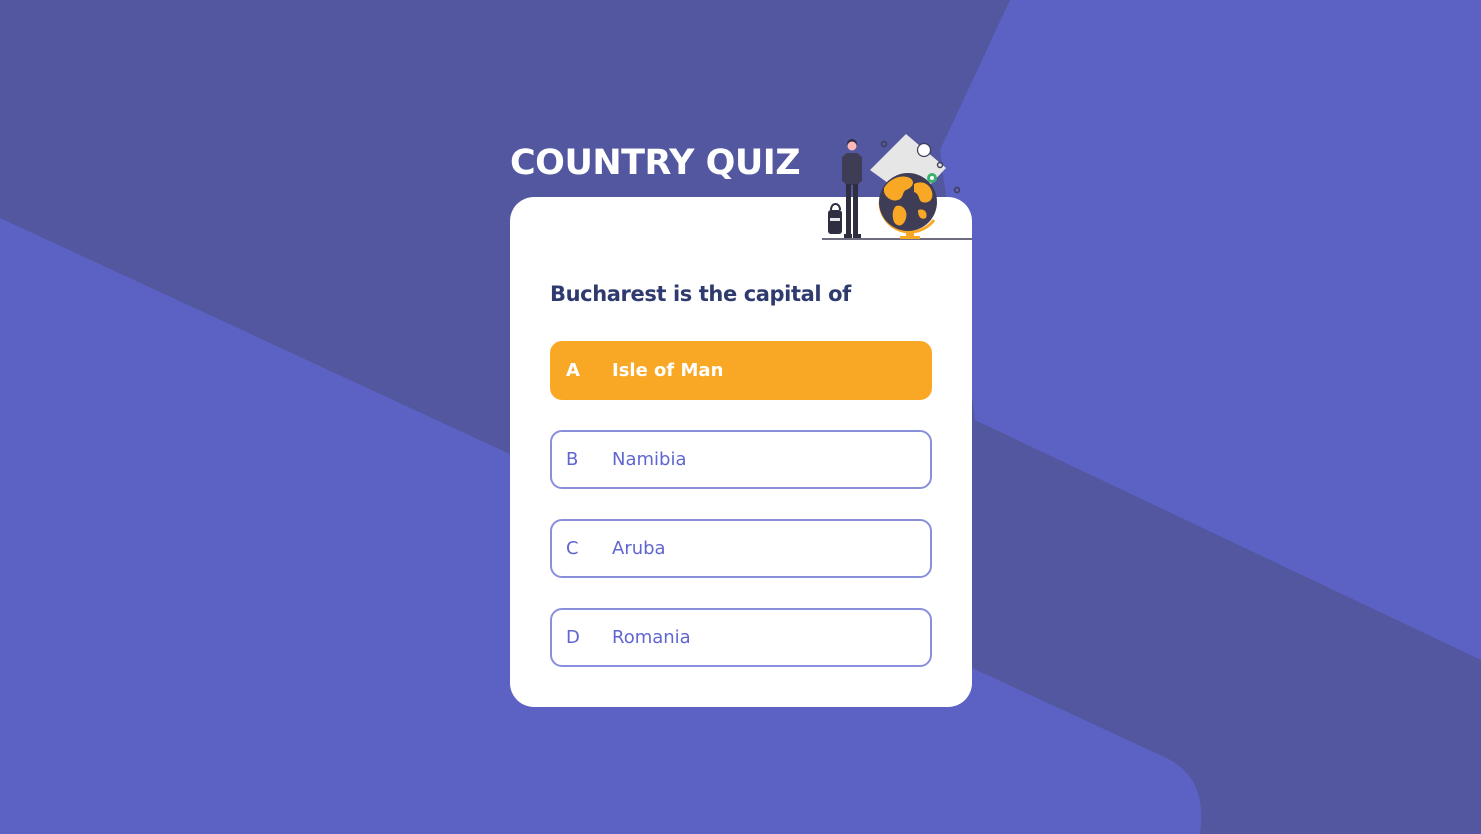 This screenshot has width=1481, height=834. What do you see at coordinates (572, 548) in the screenshot?
I see `option-letter: C` at bounding box center [572, 548].